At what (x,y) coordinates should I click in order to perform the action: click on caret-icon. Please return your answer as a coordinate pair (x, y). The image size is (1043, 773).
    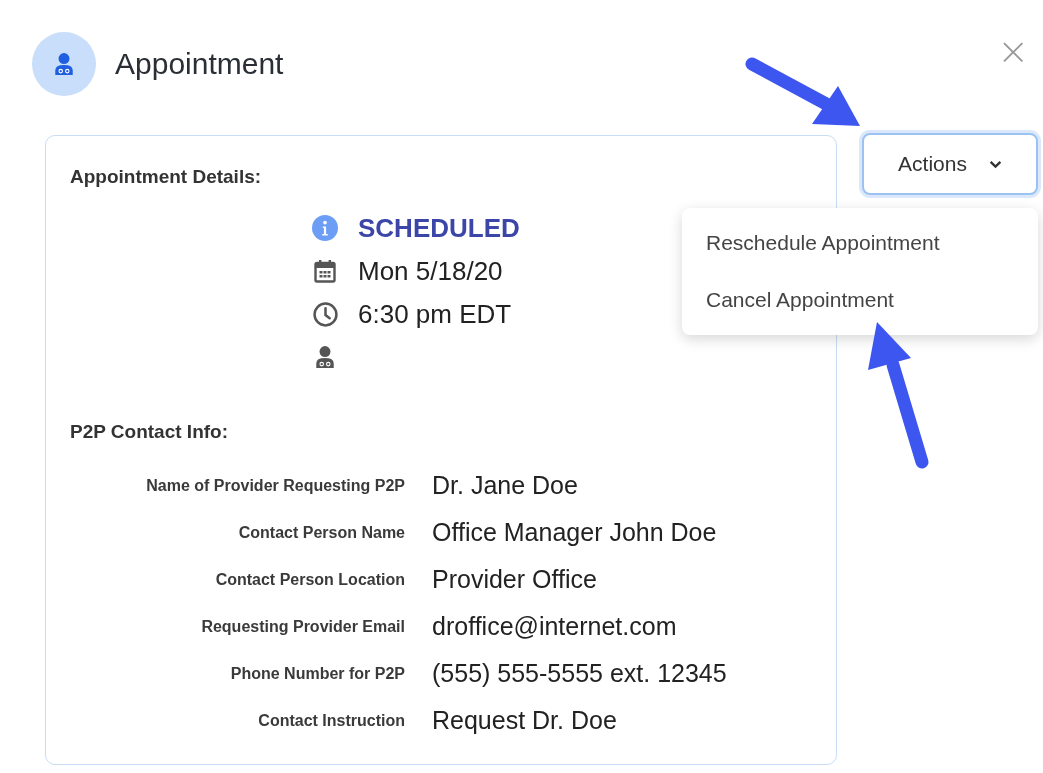
    Looking at the image, I should click on (995, 164).